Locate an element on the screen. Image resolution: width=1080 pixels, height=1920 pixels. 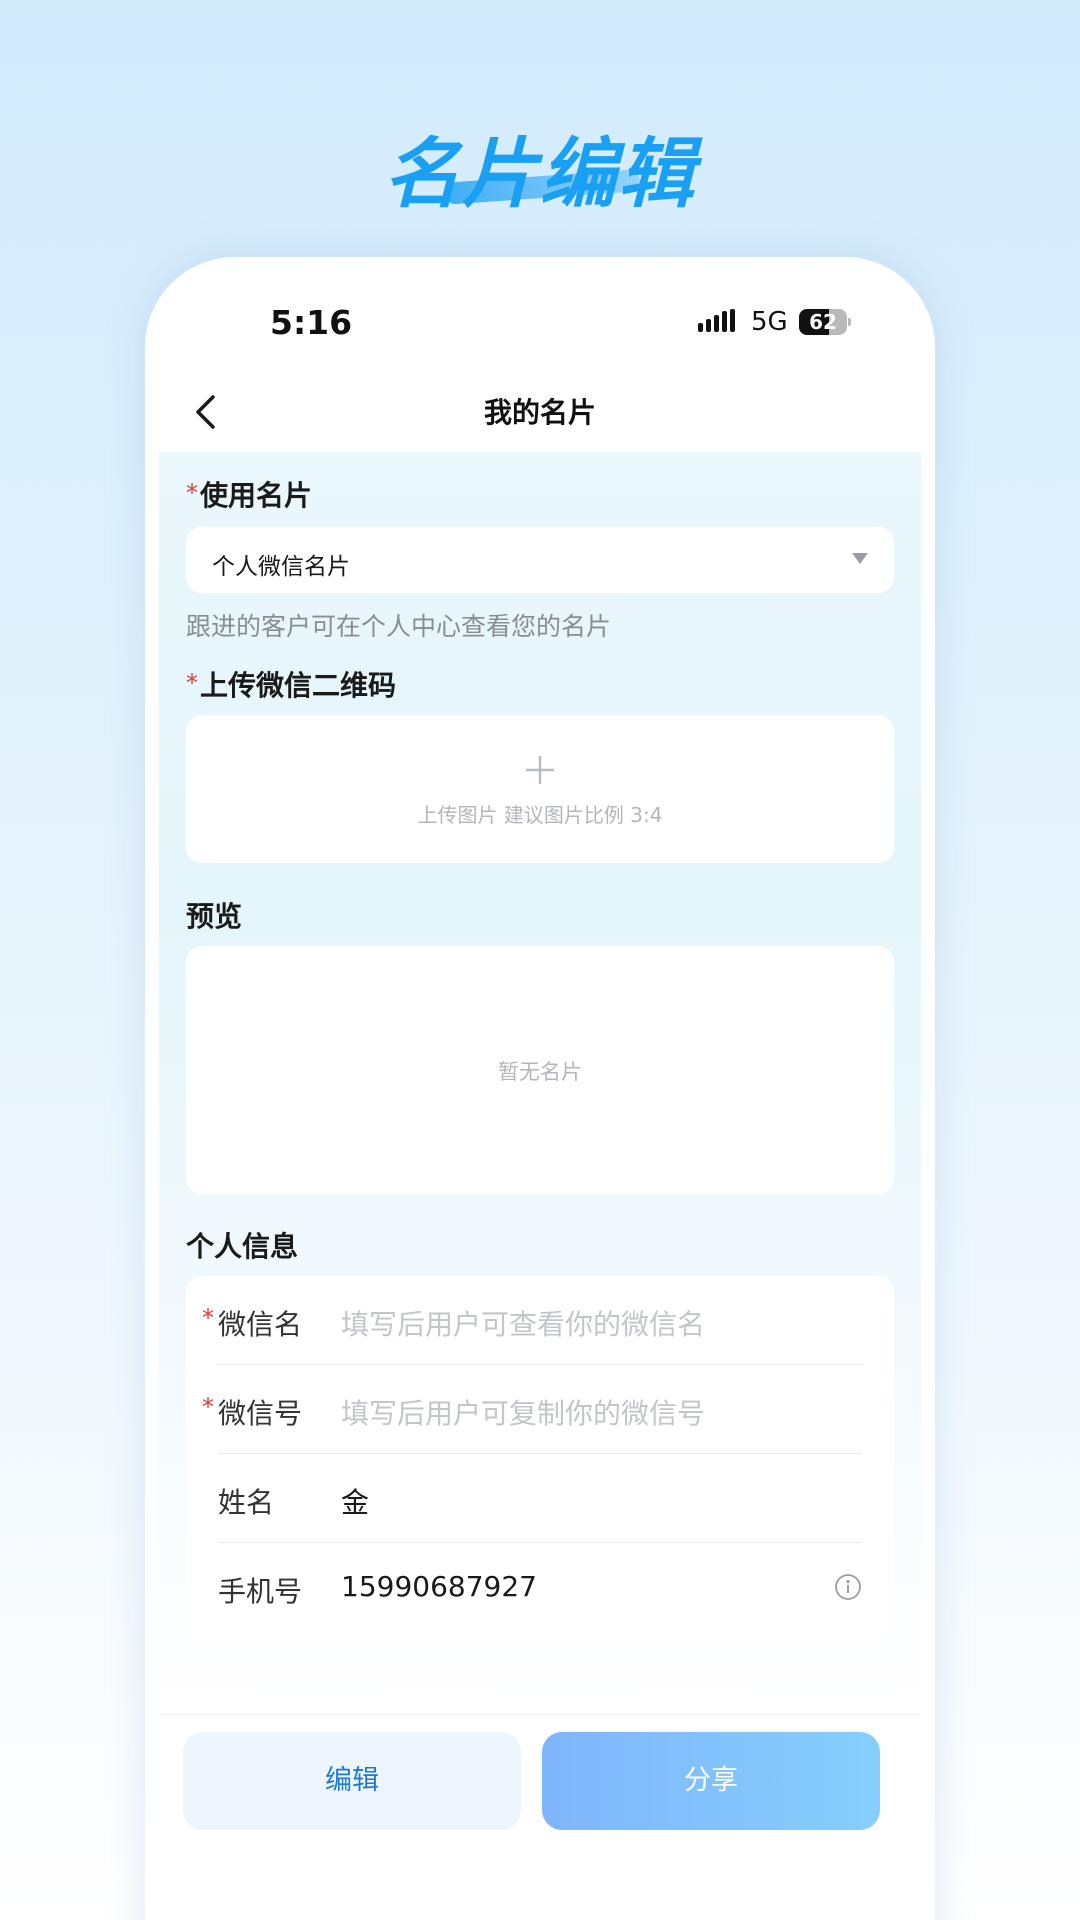
status-time: 5:16 is located at coordinates (311, 322).